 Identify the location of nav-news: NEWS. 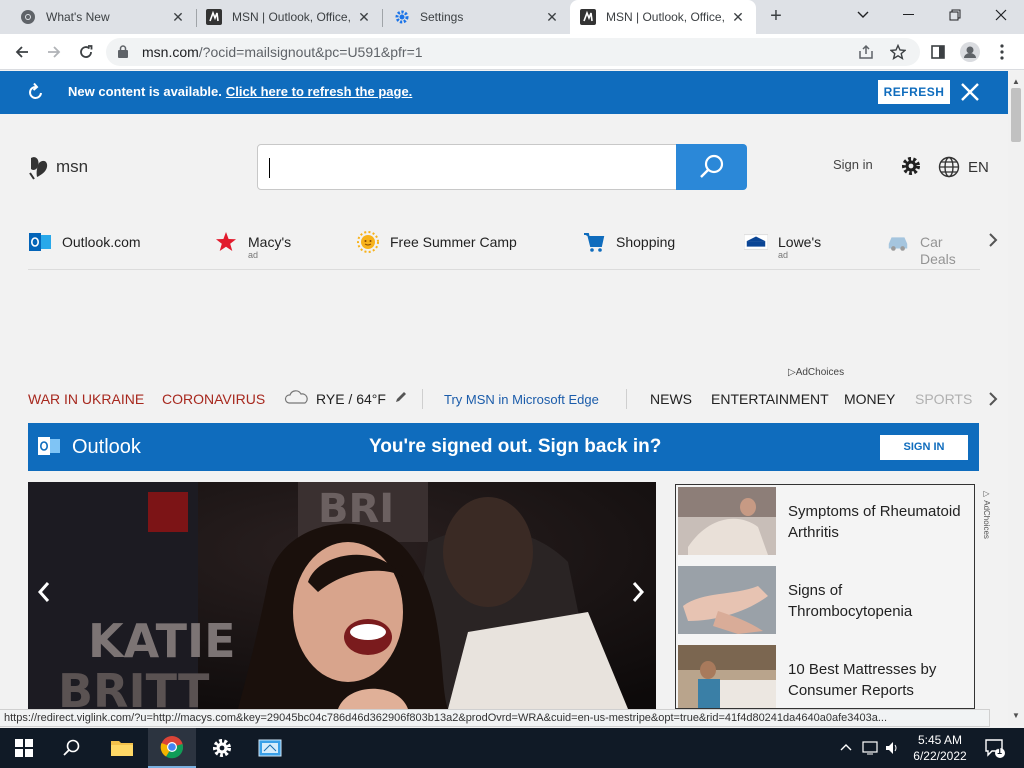
(671, 399).